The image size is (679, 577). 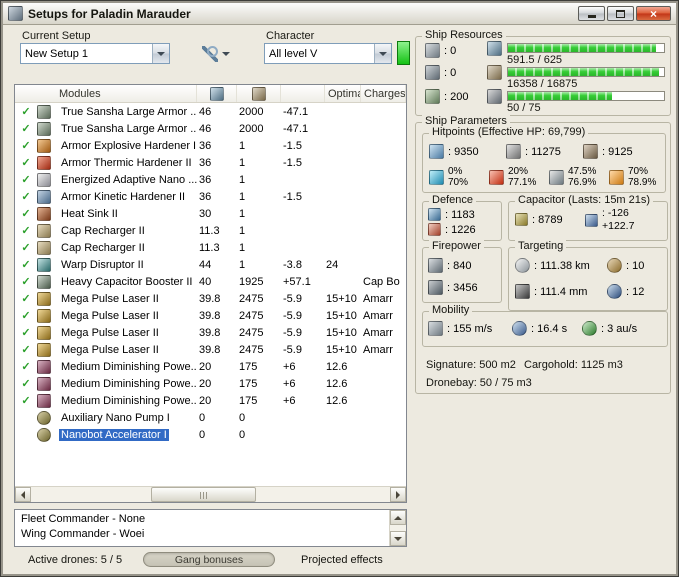 What do you see at coordinates (582, 182) in the screenshot?
I see `kinetic-armor-resist: 76.9%` at bounding box center [582, 182].